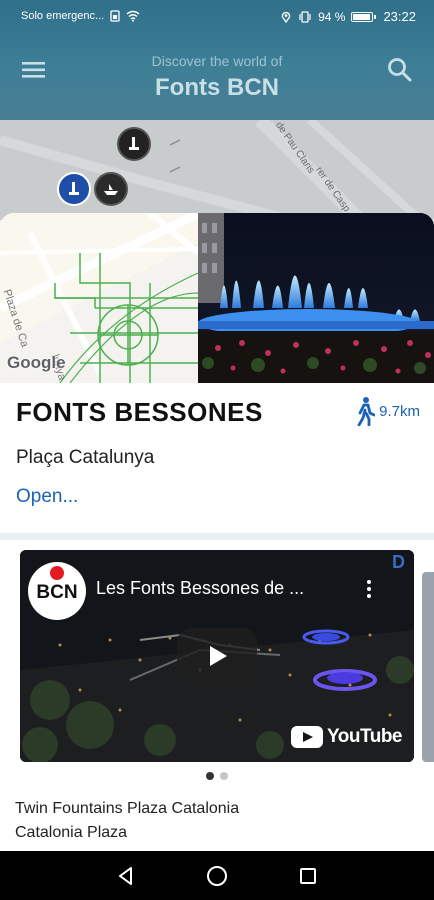 This screenshot has height=900, width=434. Describe the element at coordinates (399, 411) in the screenshot. I see `distance-value: 9.7km` at that location.